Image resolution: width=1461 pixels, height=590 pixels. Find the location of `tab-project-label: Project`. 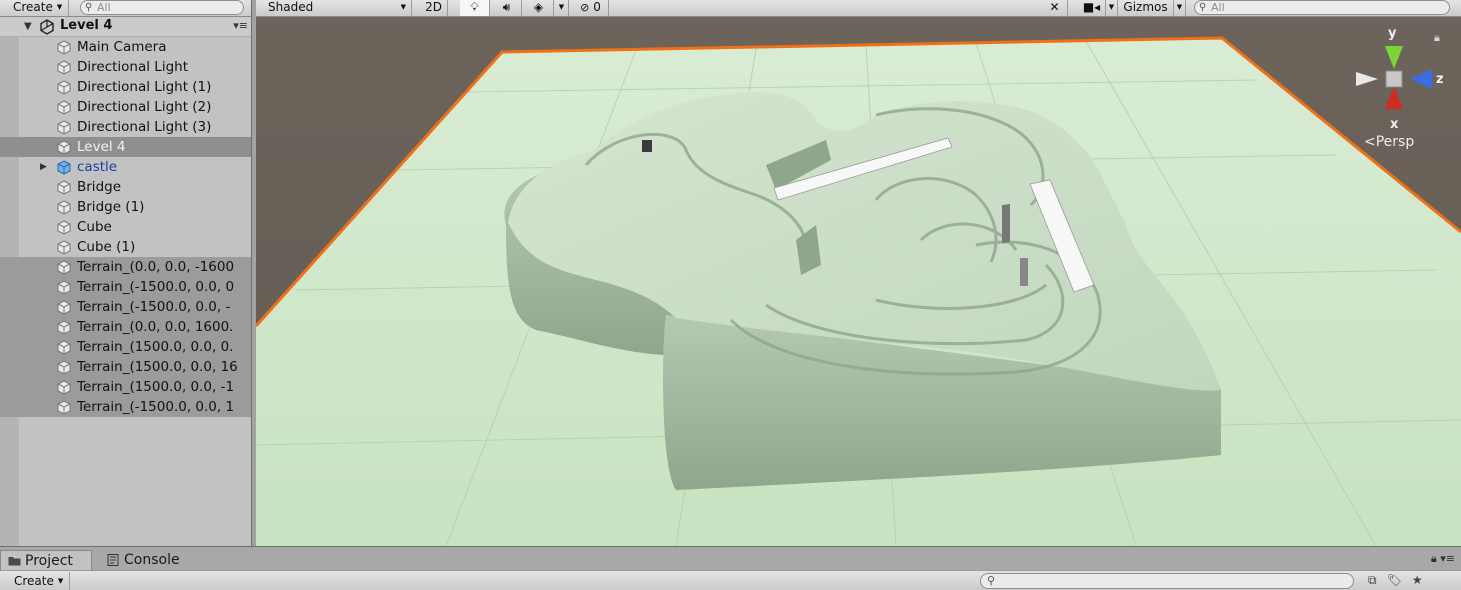

tab-project-label: Project is located at coordinates (49, 561).